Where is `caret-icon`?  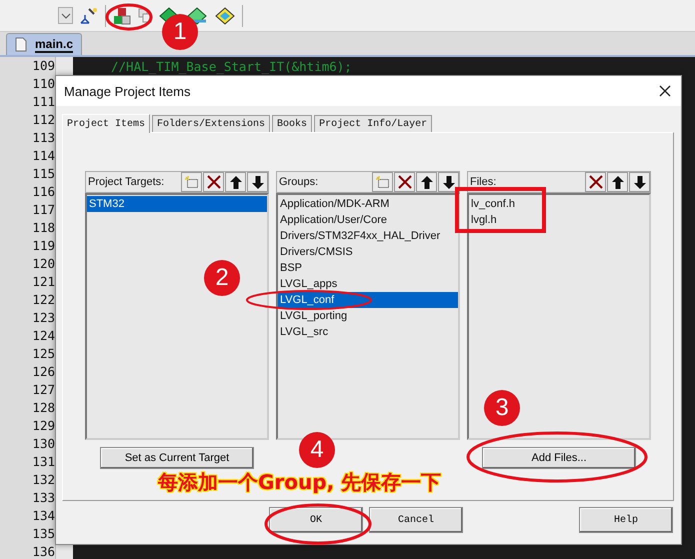 caret-icon is located at coordinates (65, 15).